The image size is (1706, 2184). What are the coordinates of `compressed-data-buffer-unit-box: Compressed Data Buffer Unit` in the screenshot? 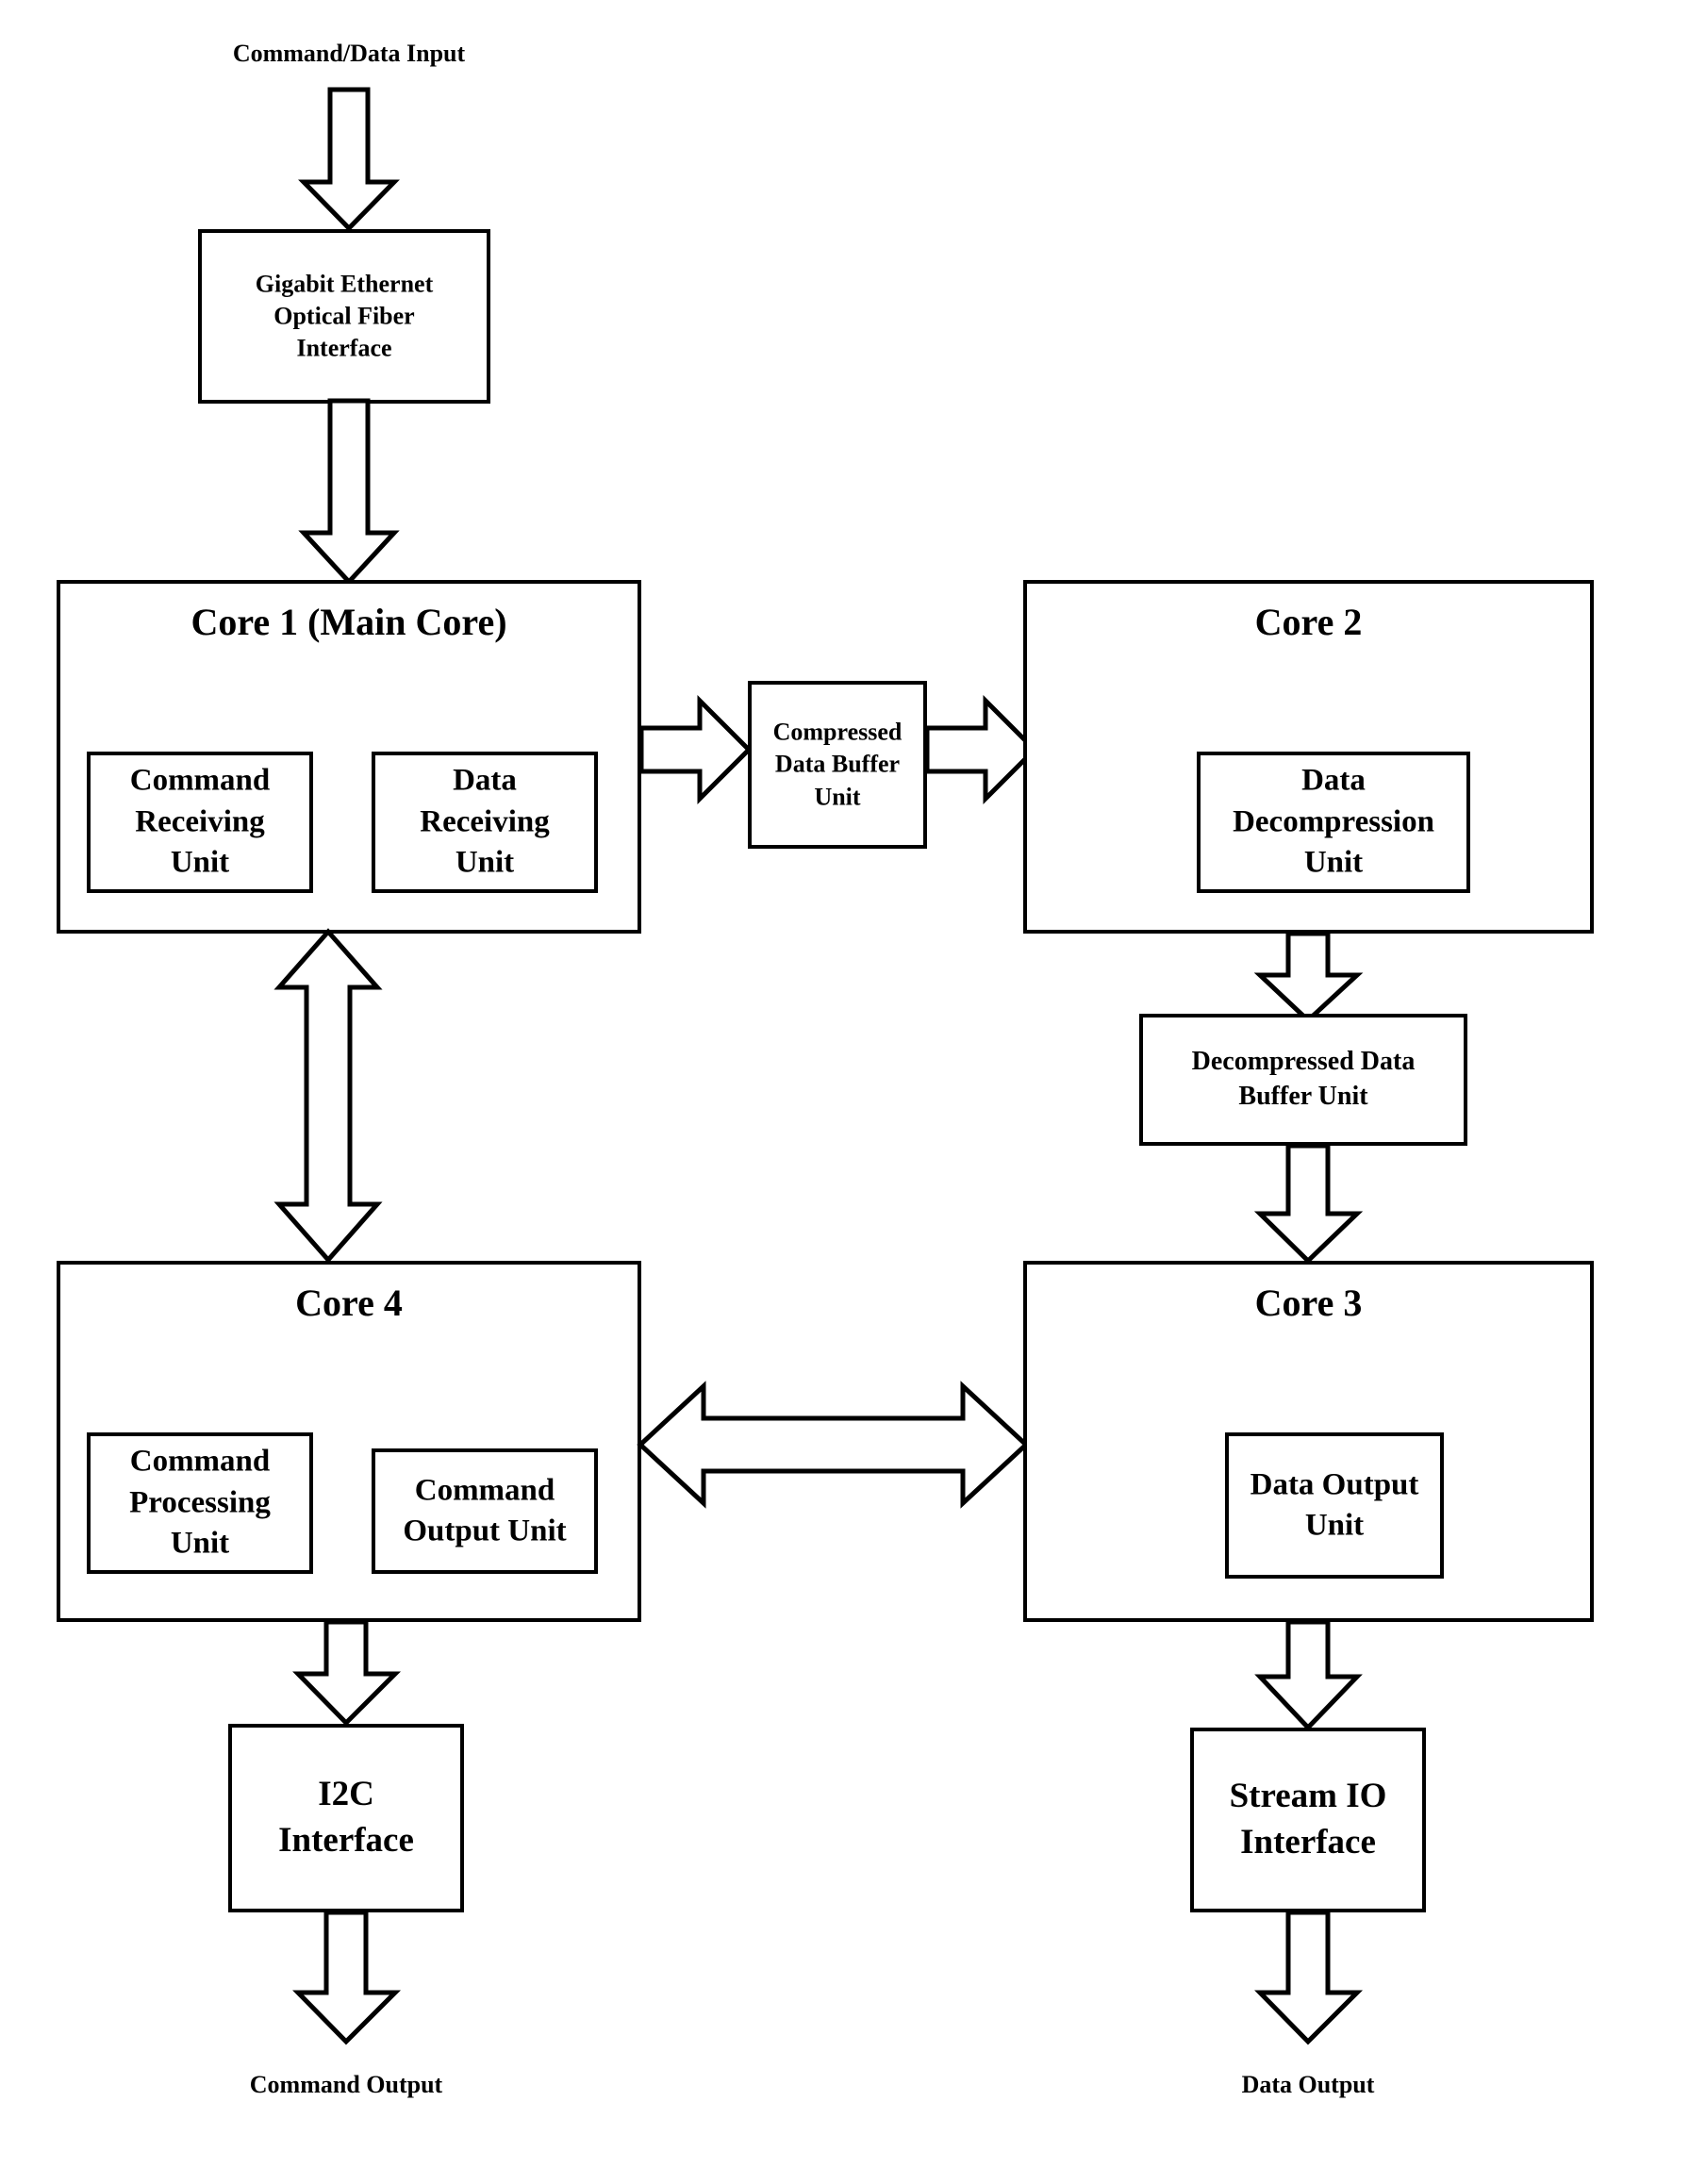 It's located at (837, 765).